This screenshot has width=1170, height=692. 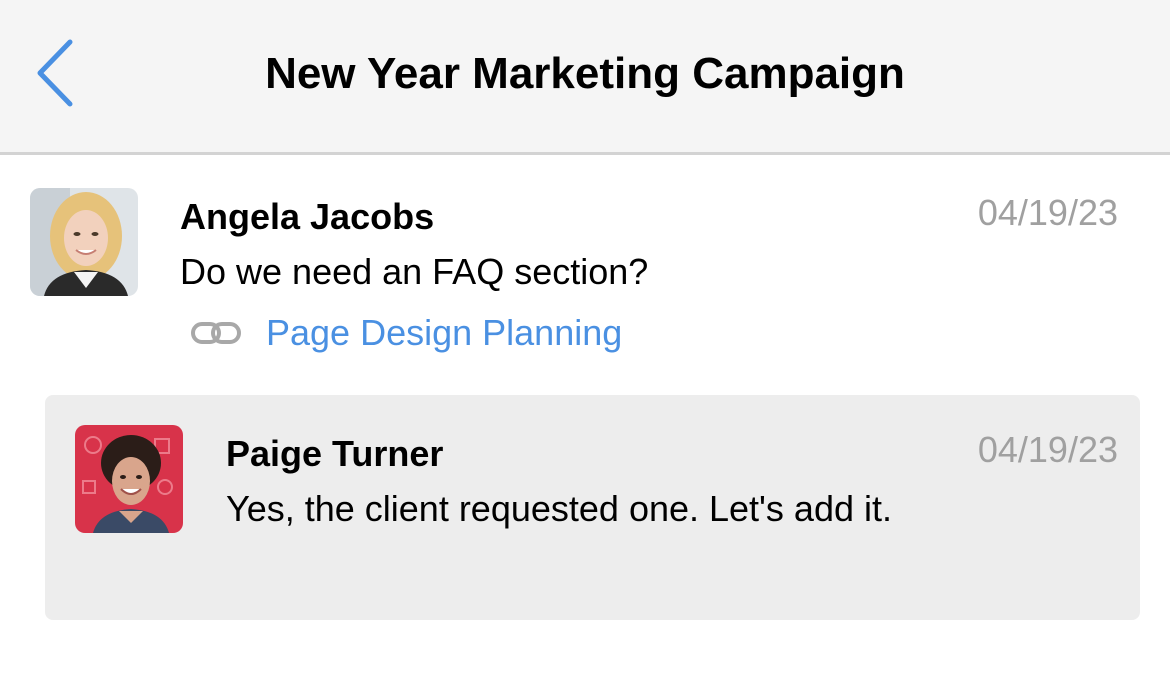 What do you see at coordinates (1047, 212) in the screenshot?
I see `comment-date: 04/19/23` at bounding box center [1047, 212].